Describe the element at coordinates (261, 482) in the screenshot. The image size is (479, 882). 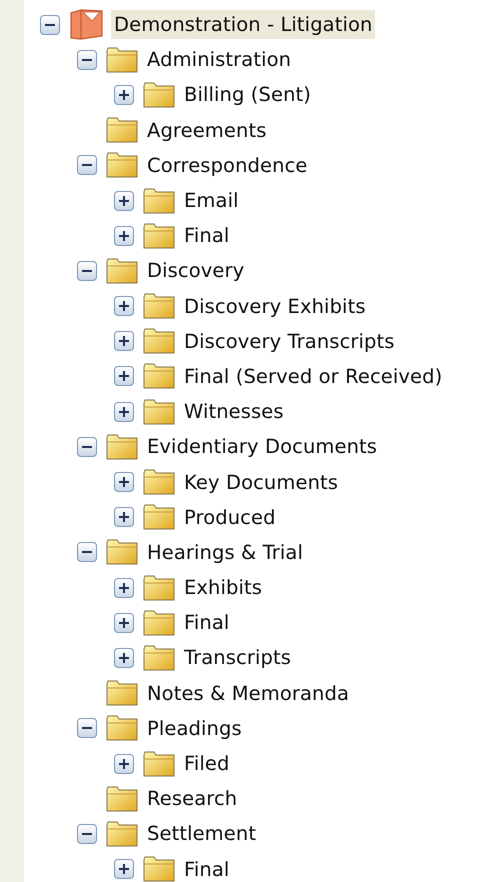
I see `tree-item: Key Documents` at that location.